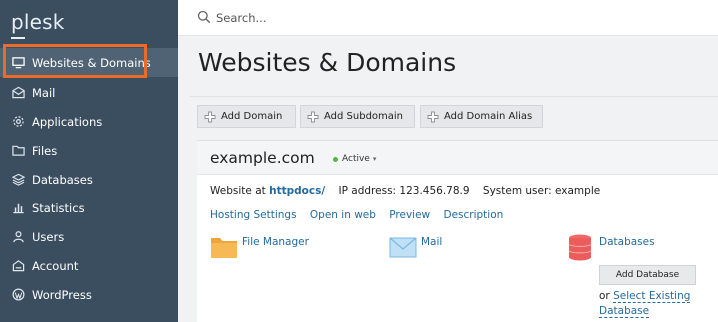  I want to click on sidebar-item-databases: Databases, so click(89, 179).